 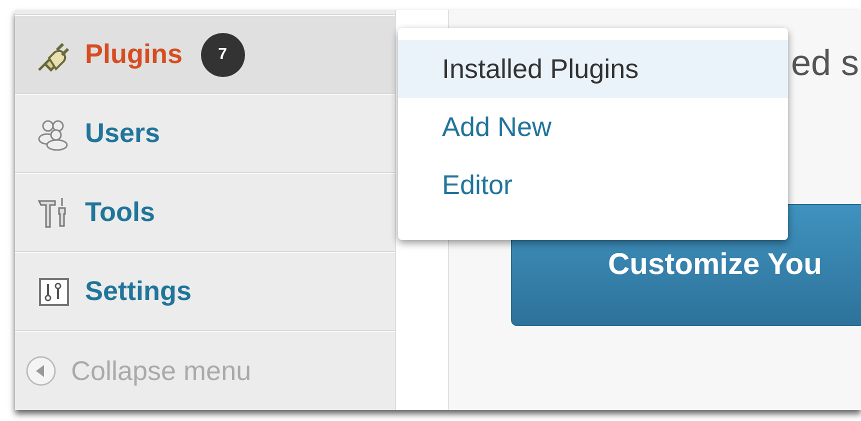 I want to click on sidebar-item: Tools, so click(x=205, y=212).